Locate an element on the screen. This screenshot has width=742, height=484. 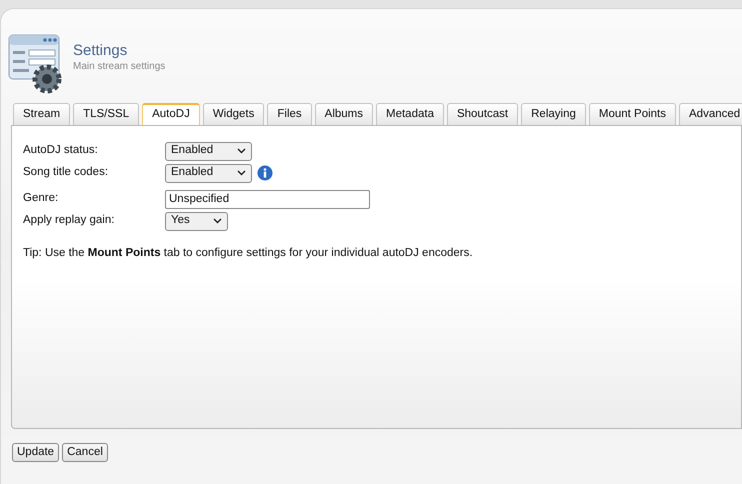
form-button: Cancel is located at coordinates (85, 452).